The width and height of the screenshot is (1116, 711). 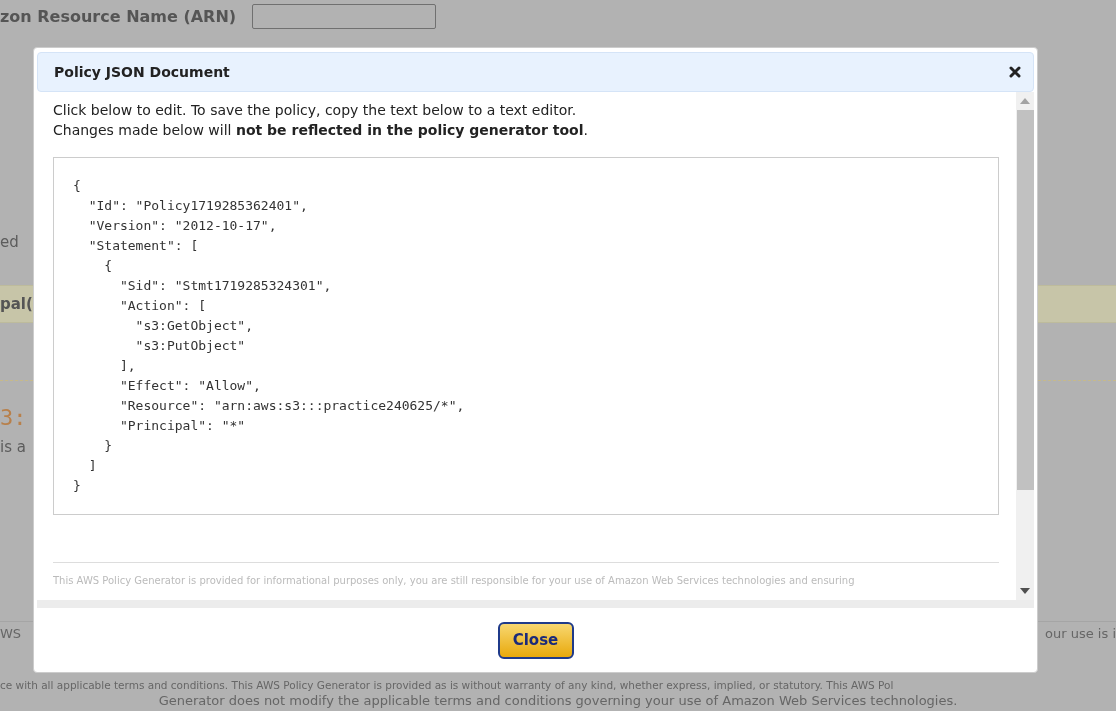 What do you see at coordinates (16, 304) in the screenshot?
I see `section-heading: pal(` at bounding box center [16, 304].